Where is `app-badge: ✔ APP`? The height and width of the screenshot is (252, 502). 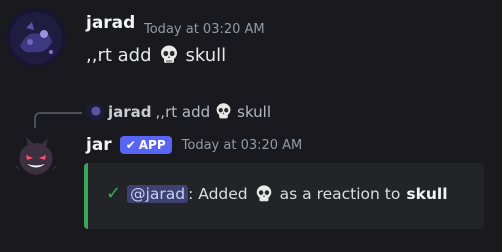 app-badge: ✔ APP is located at coordinates (145, 145).